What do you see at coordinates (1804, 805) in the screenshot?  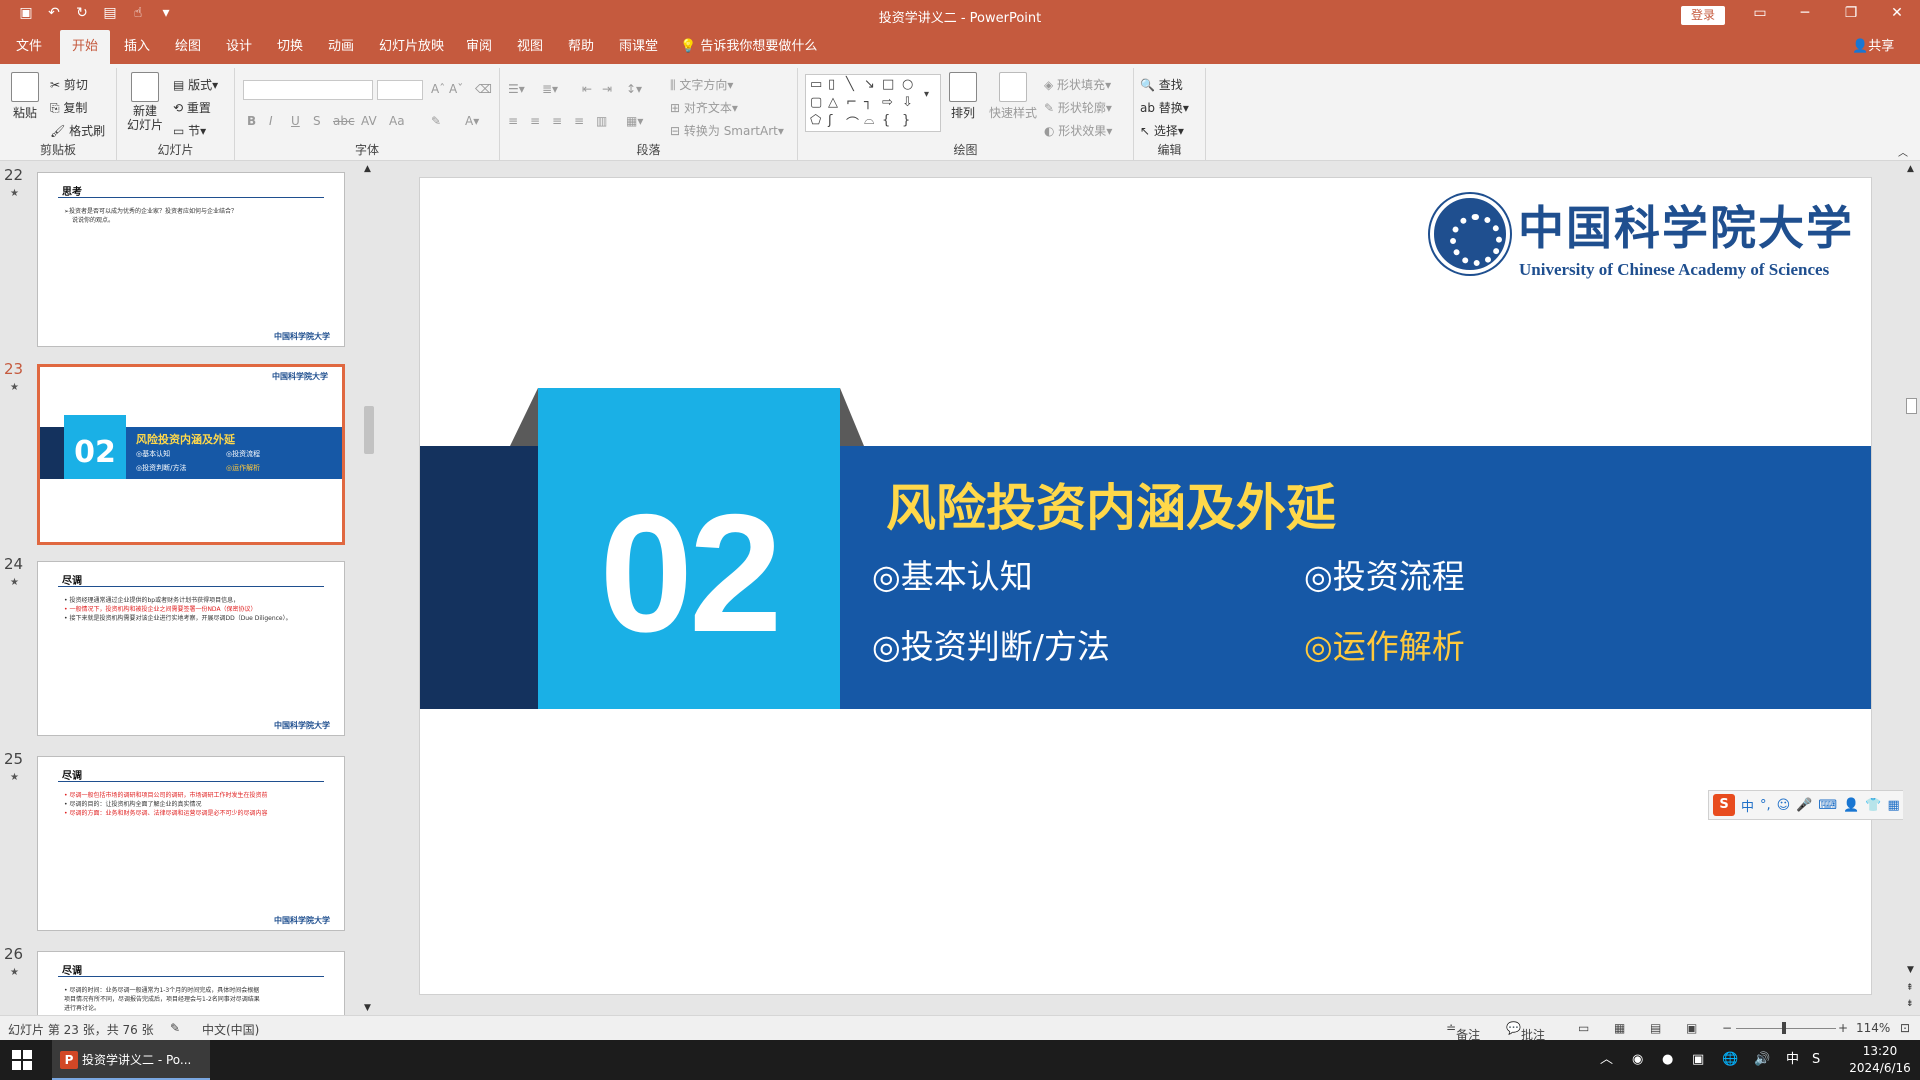 I see `microphone-icon: 🎤` at bounding box center [1804, 805].